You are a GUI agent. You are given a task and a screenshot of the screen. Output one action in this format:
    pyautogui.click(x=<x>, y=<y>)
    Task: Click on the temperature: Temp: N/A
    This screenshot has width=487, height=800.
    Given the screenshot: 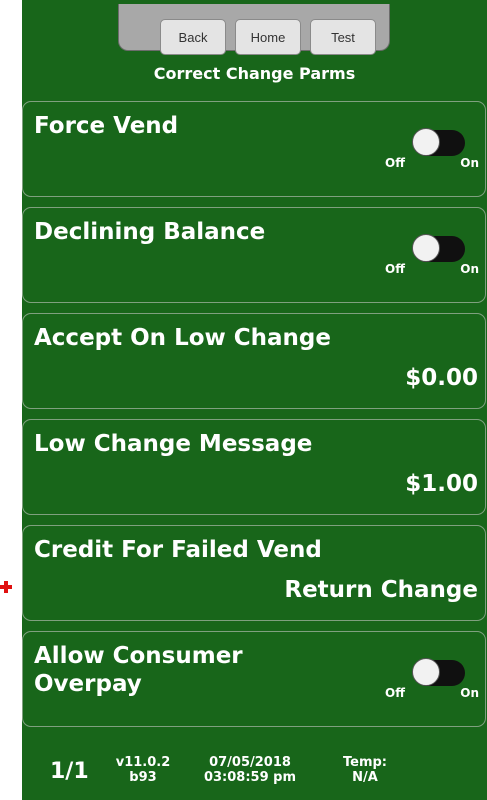 What is the action you would take?
    pyautogui.click(x=365, y=770)
    